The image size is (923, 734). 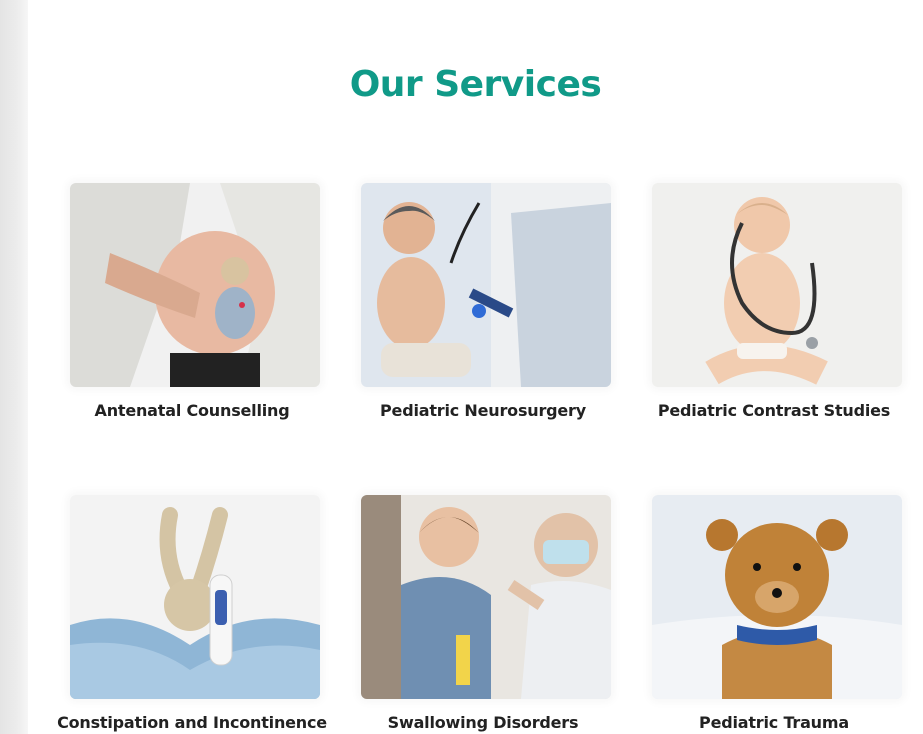 What do you see at coordinates (192, 410) in the screenshot?
I see `service-label: Antenatal Counselling` at bounding box center [192, 410].